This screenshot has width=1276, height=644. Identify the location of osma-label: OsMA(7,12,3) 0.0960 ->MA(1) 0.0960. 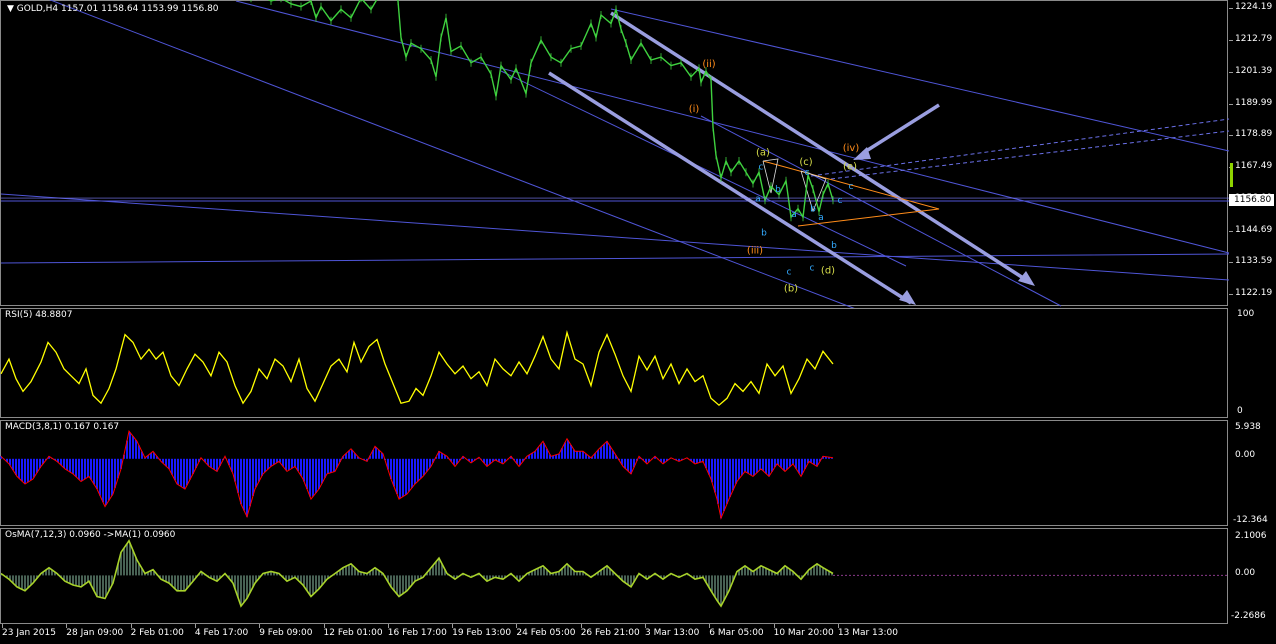
(90, 535).